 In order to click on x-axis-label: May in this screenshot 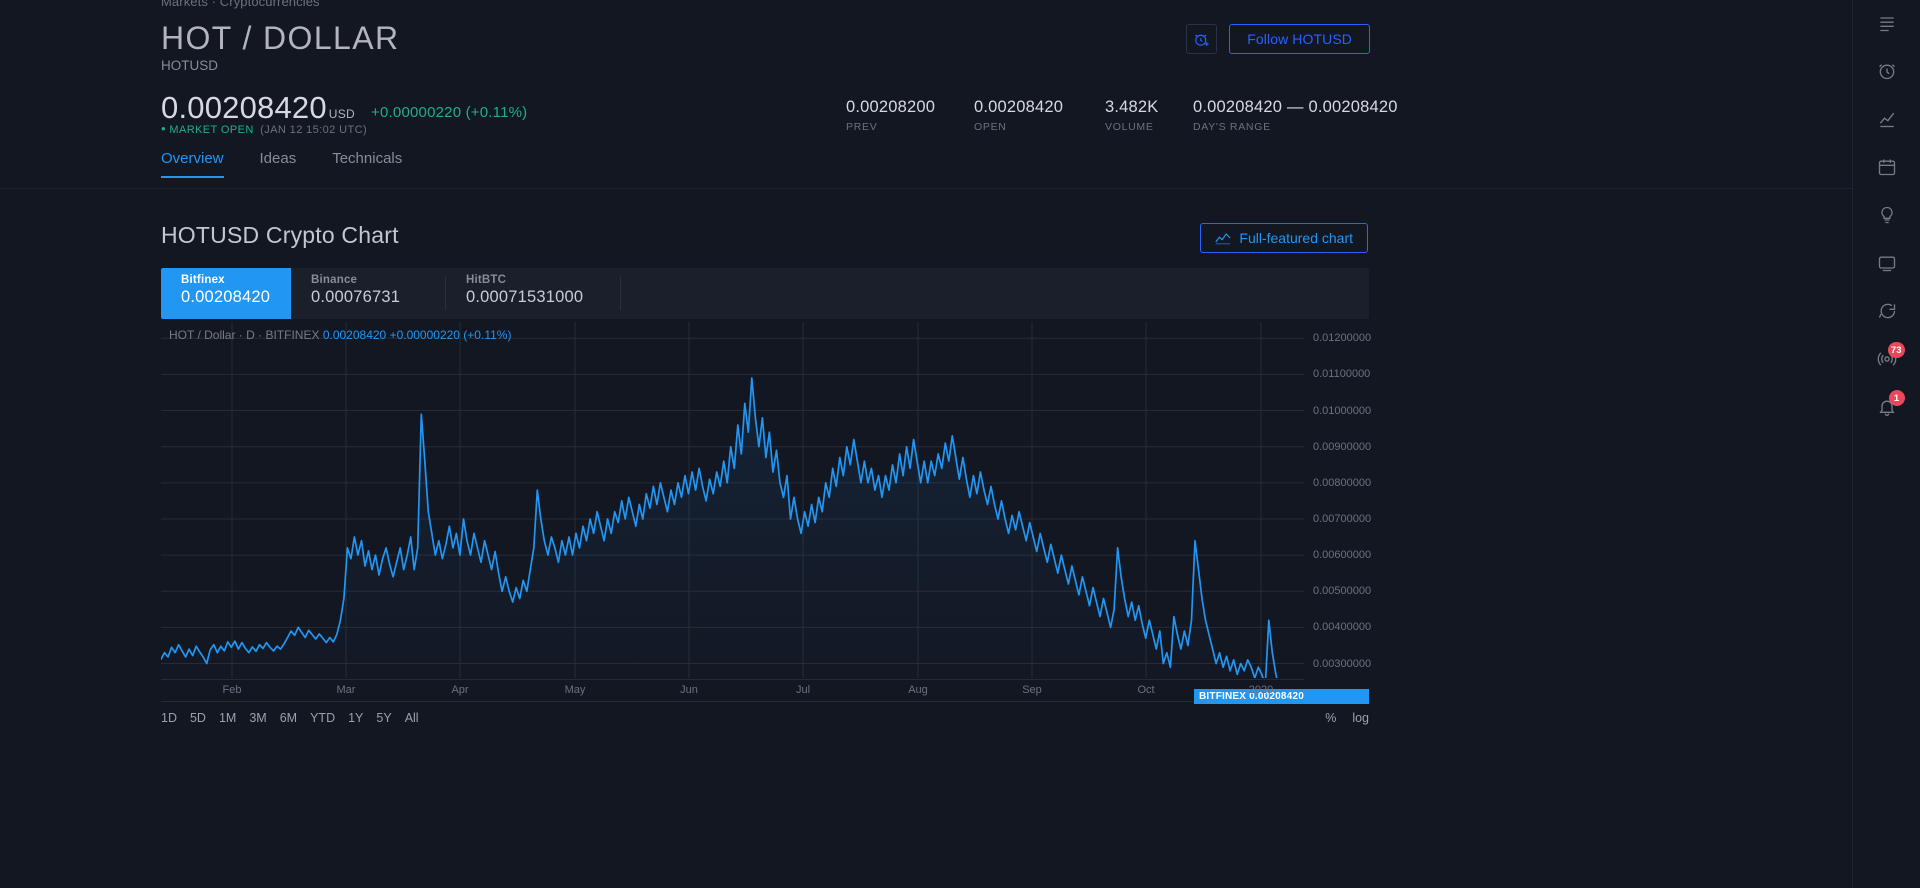, I will do `click(575, 690)`.